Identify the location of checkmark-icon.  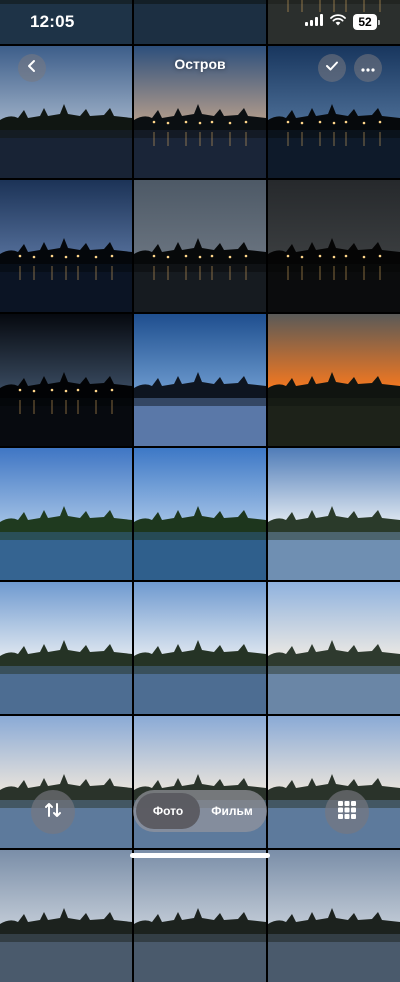
(332, 68).